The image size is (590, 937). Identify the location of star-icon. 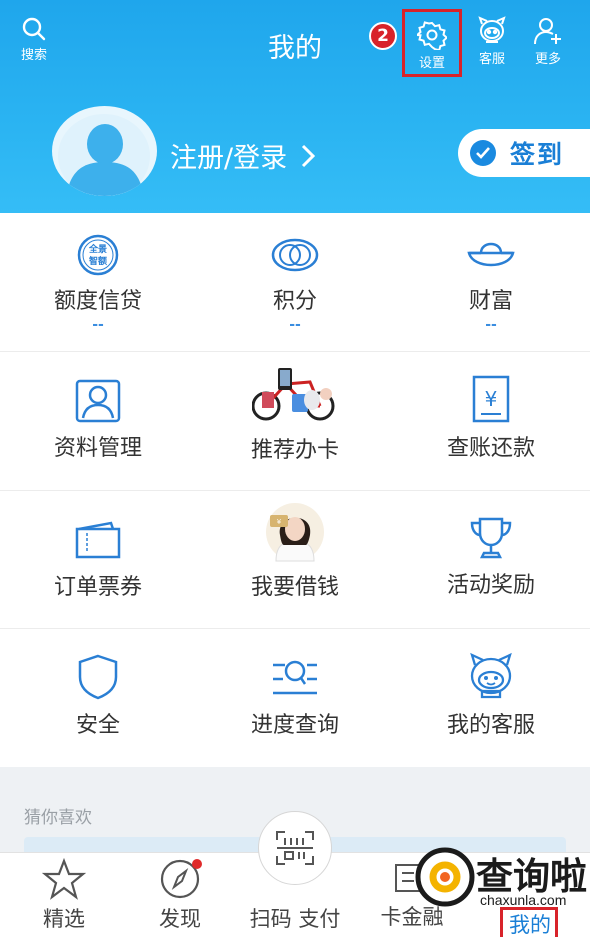
(64, 878).